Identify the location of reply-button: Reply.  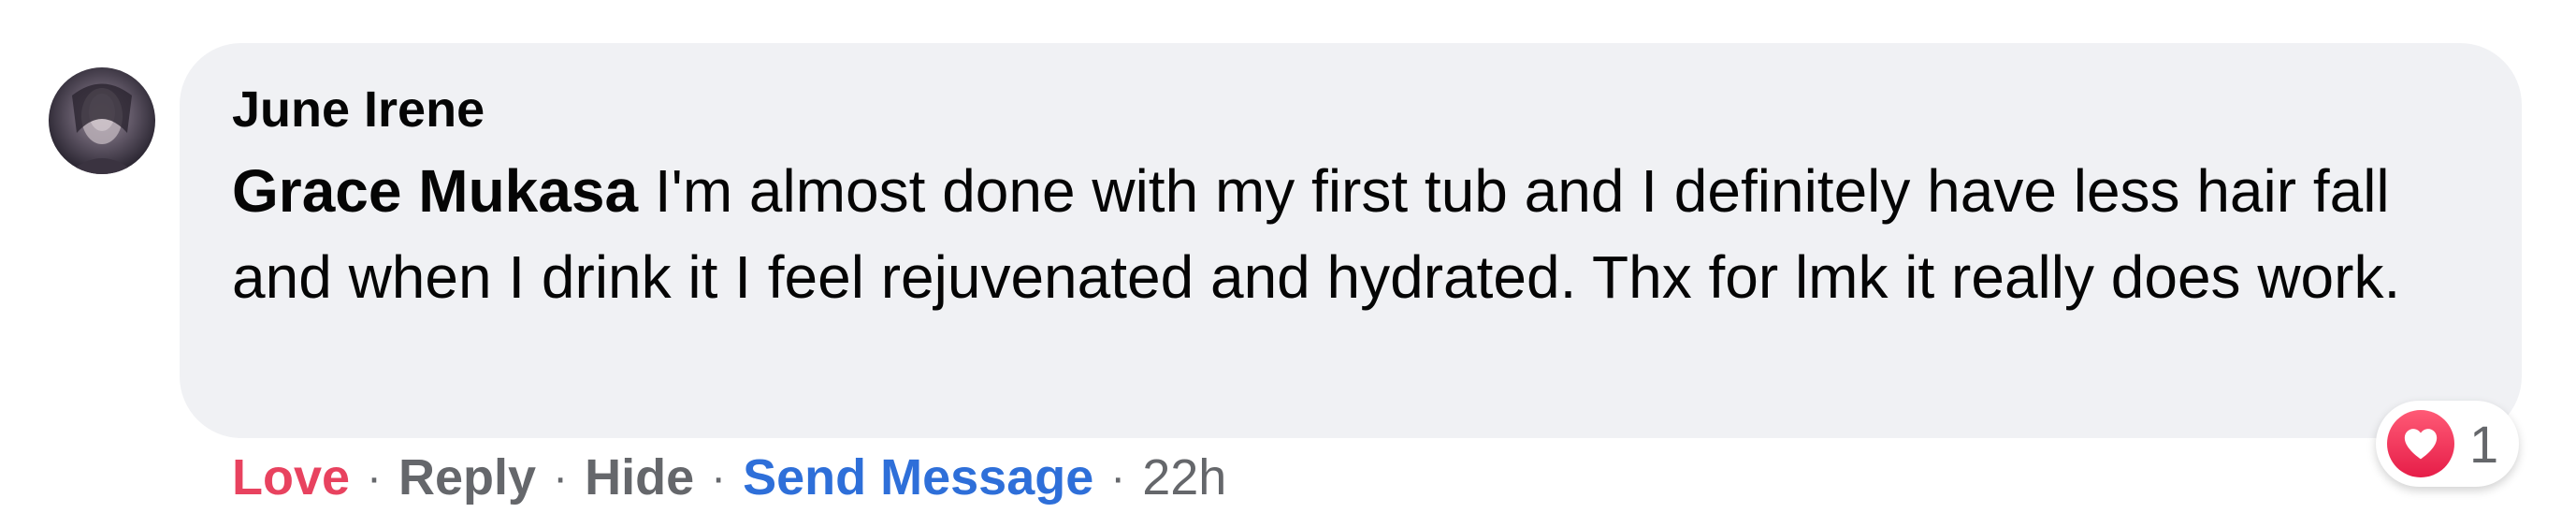
(467, 477).